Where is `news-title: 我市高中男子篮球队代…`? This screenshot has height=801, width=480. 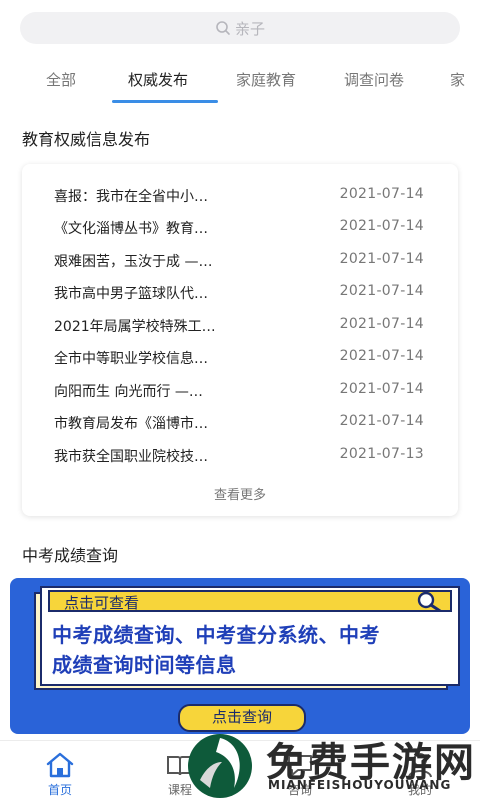 news-title: 我市高中男子篮球队代… is located at coordinates (131, 294).